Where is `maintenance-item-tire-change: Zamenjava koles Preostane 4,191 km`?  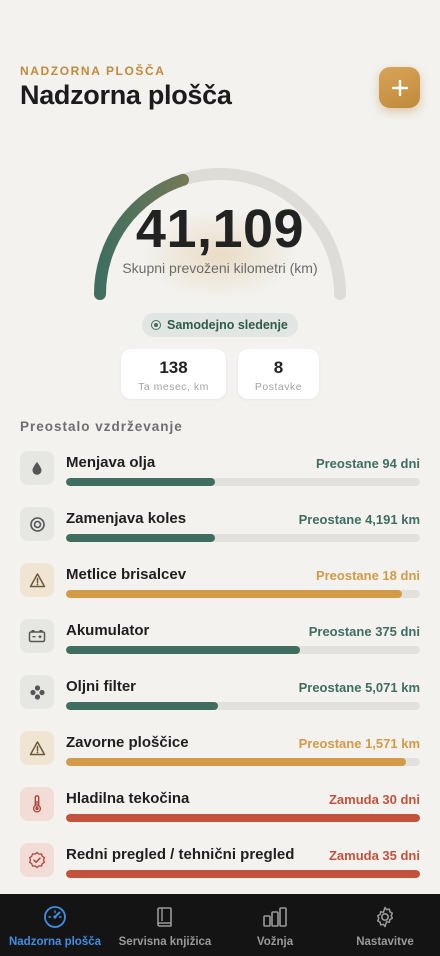
maintenance-item-tire-change: Zamenjava koles Preostane 4,191 km is located at coordinates (220, 535).